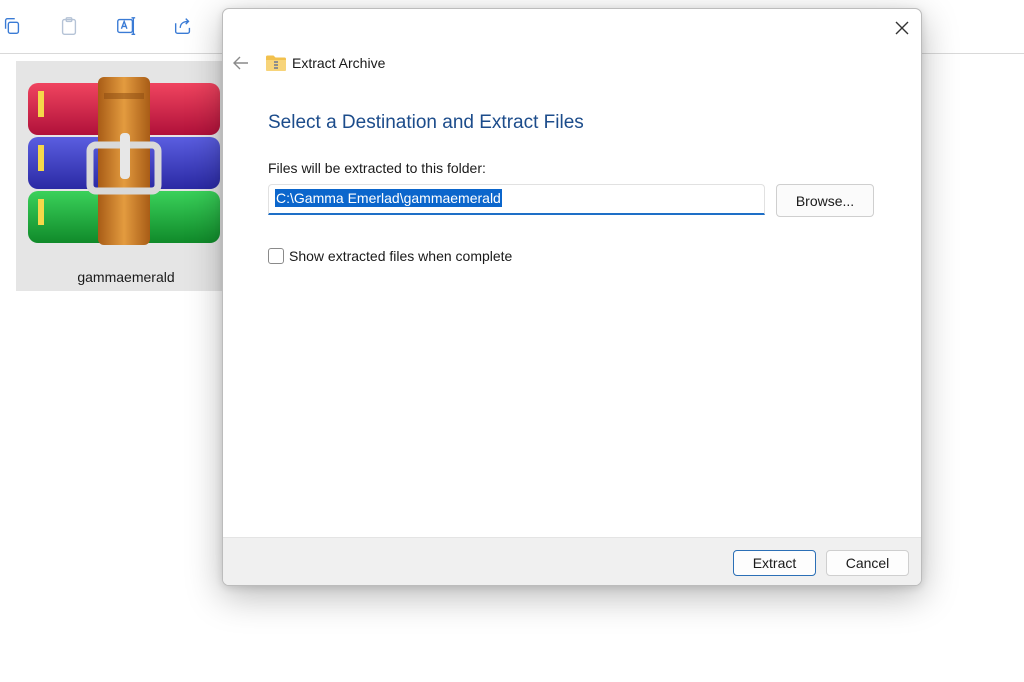 The image size is (1024, 682). What do you see at coordinates (867, 563) in the screenshot?
I see `cancel-button: Cancel` at bounding box center [867, 563].